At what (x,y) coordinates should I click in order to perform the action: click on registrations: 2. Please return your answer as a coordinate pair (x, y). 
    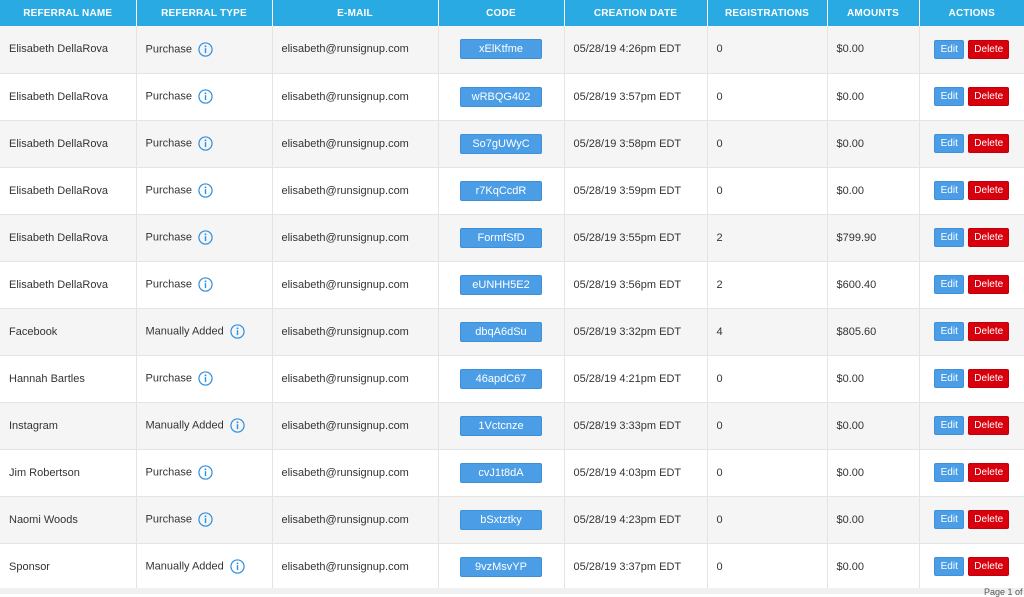
    Looking at the image, I should click on (767, 285).